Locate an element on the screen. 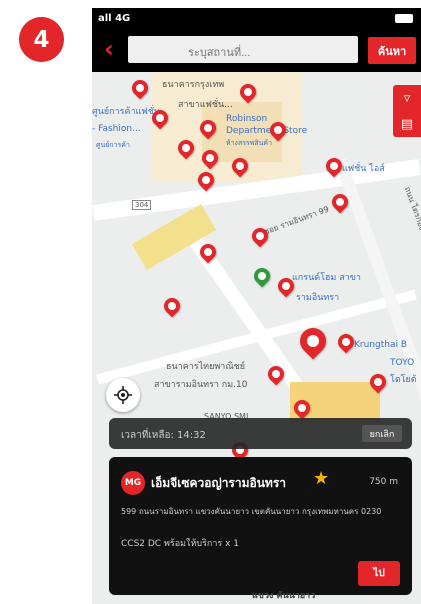 Image resolution: width=421 pixels, height=604 pixels. map-label: ศูนย์การค้า is located at coordinates (113, 145).